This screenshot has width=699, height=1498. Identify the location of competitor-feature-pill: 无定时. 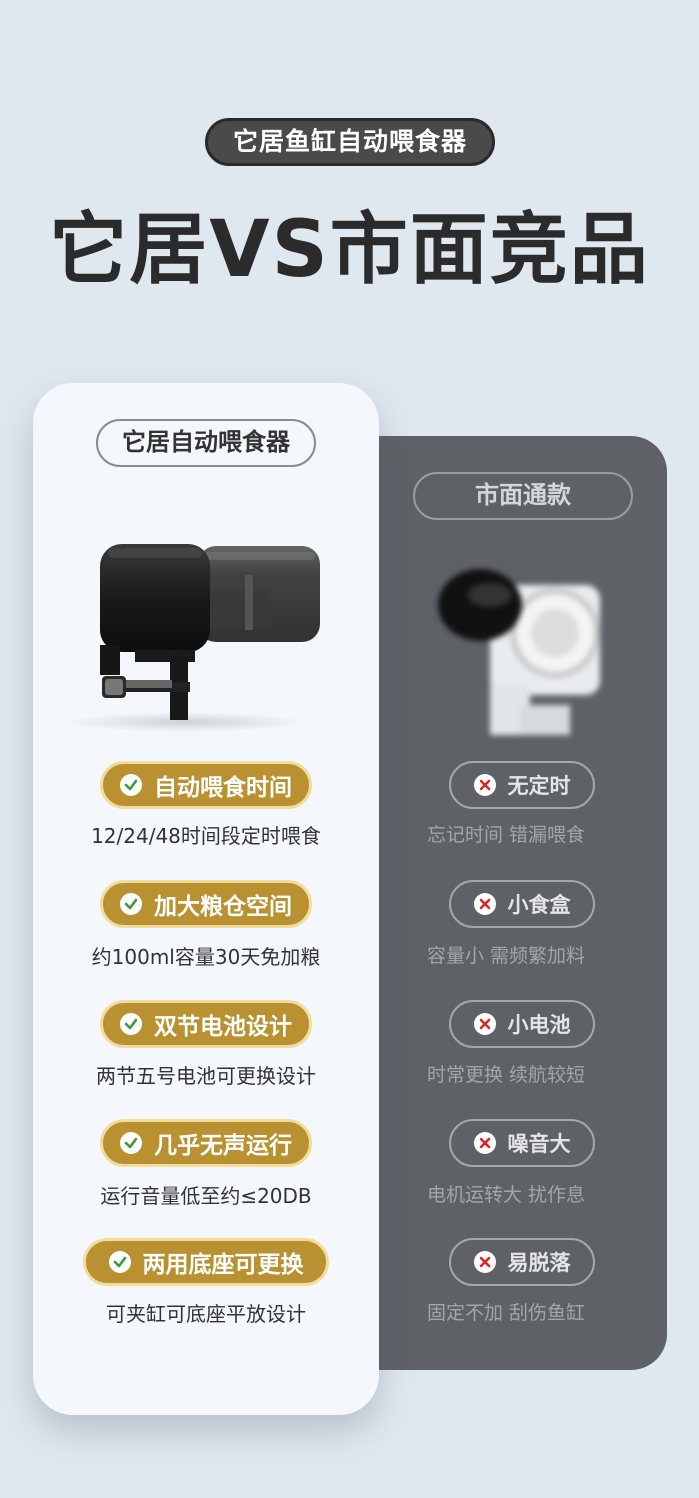
(522, 785).